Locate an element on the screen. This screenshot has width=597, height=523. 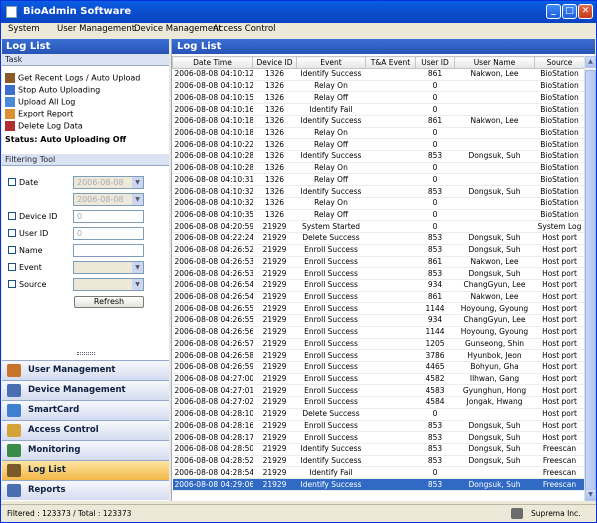
date-checkbox is located at coordinates (12, 182).